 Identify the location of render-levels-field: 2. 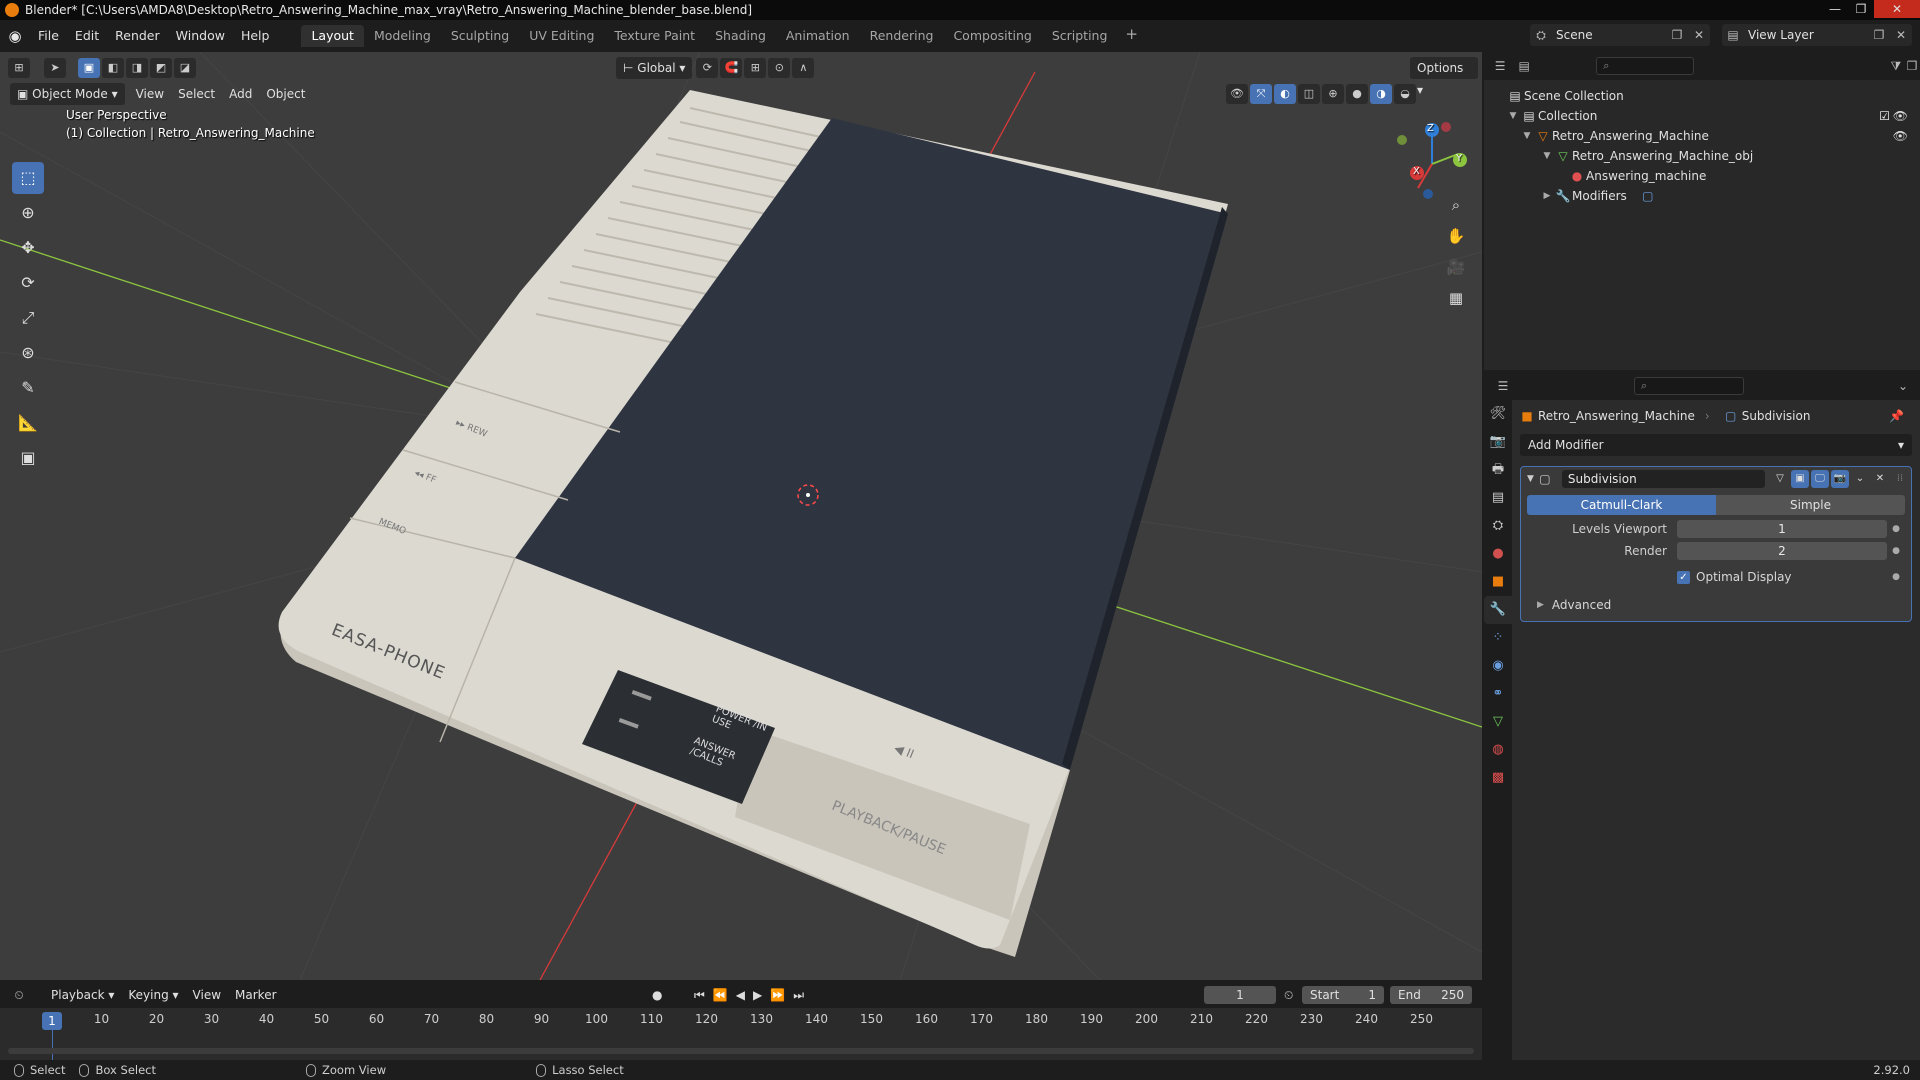
(1782, 551).